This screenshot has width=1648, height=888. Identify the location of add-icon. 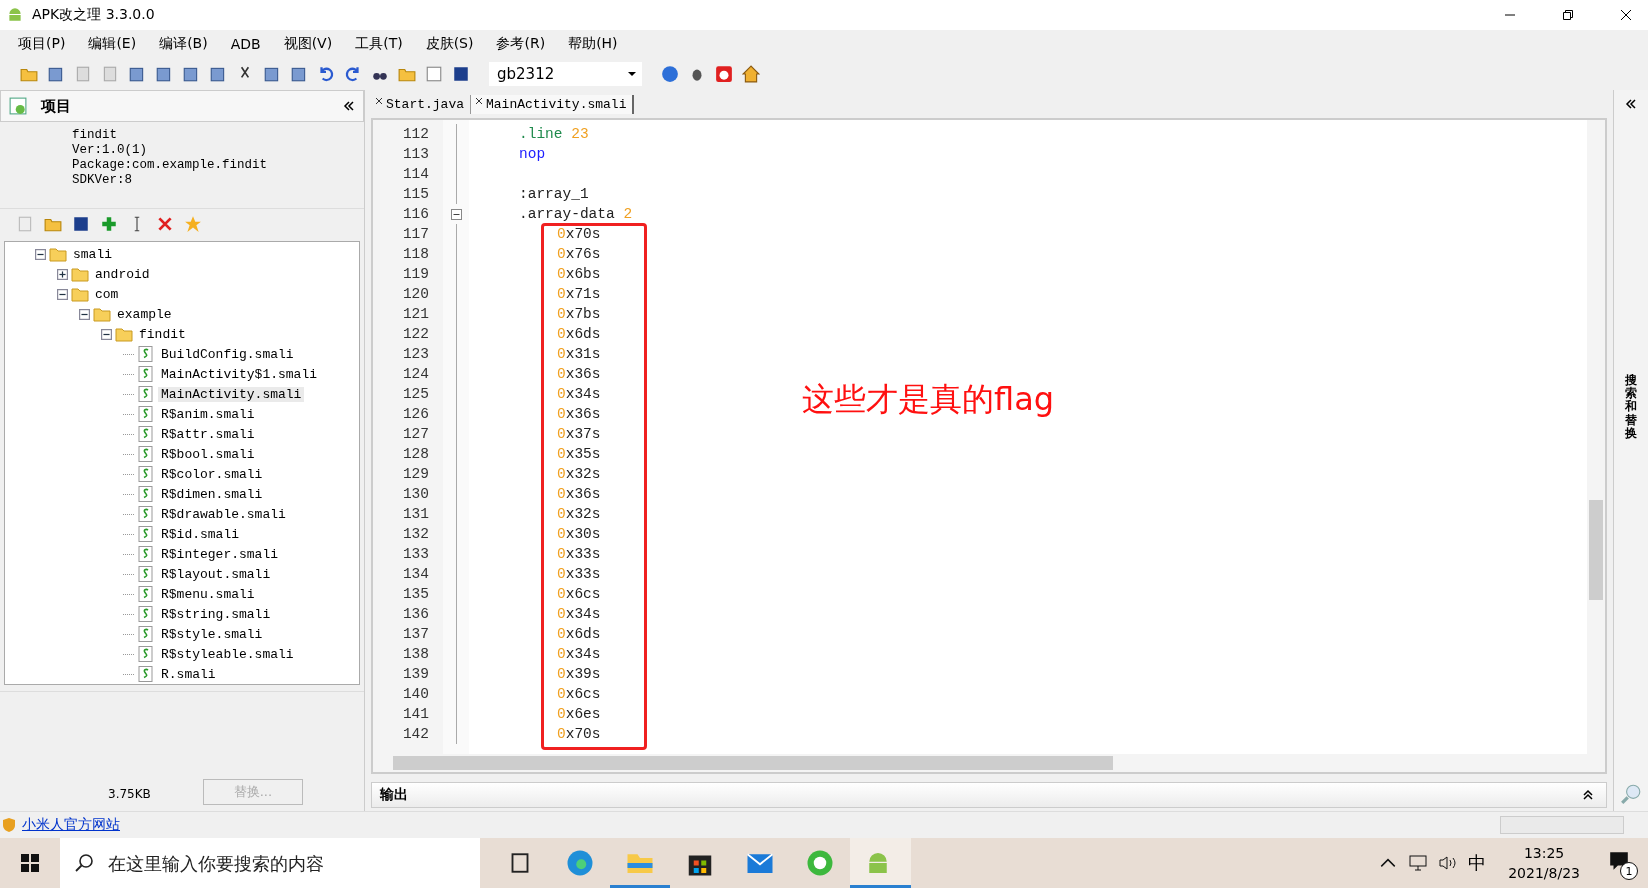
(109, 224).